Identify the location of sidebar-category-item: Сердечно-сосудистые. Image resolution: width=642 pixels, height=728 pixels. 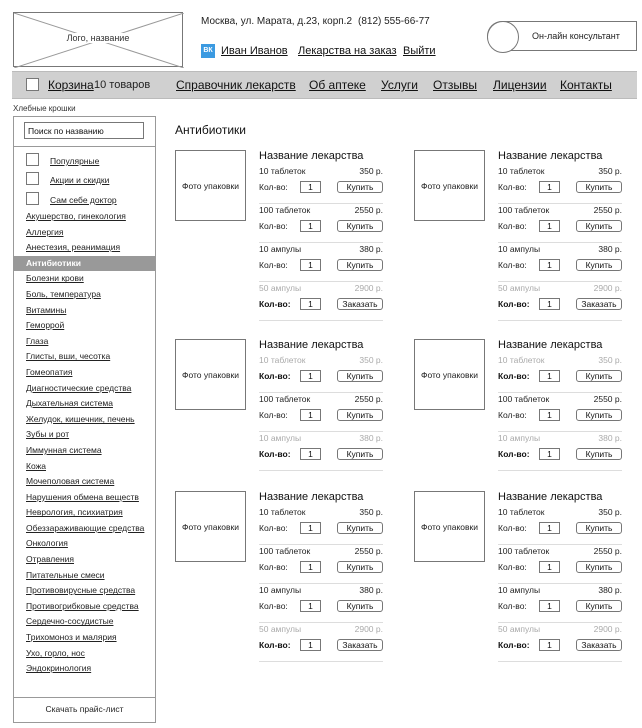
(84, 622).